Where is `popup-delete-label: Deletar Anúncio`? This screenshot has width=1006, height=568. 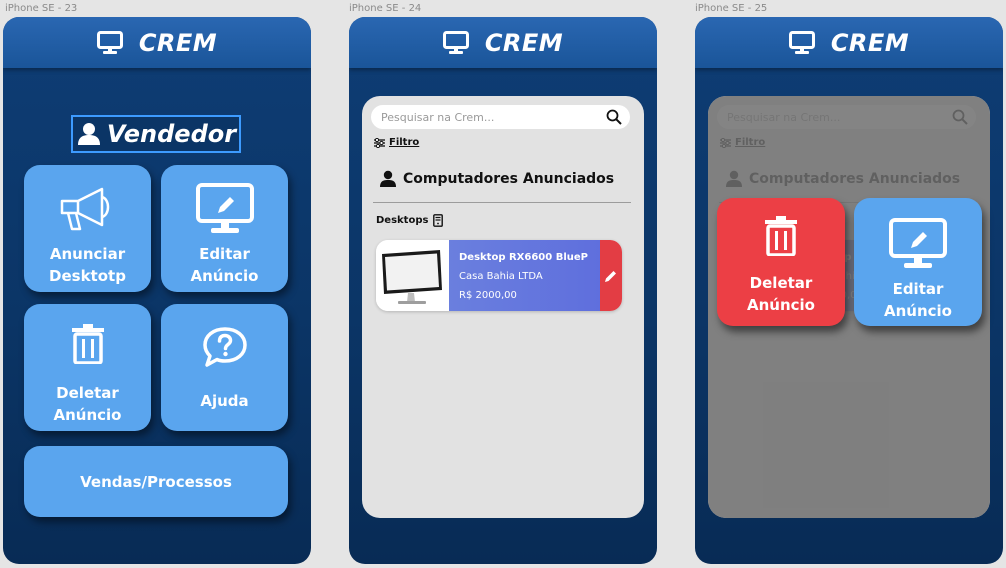 popup-delete-label: Deletar Anúncio is located at coordinates (781, 294).